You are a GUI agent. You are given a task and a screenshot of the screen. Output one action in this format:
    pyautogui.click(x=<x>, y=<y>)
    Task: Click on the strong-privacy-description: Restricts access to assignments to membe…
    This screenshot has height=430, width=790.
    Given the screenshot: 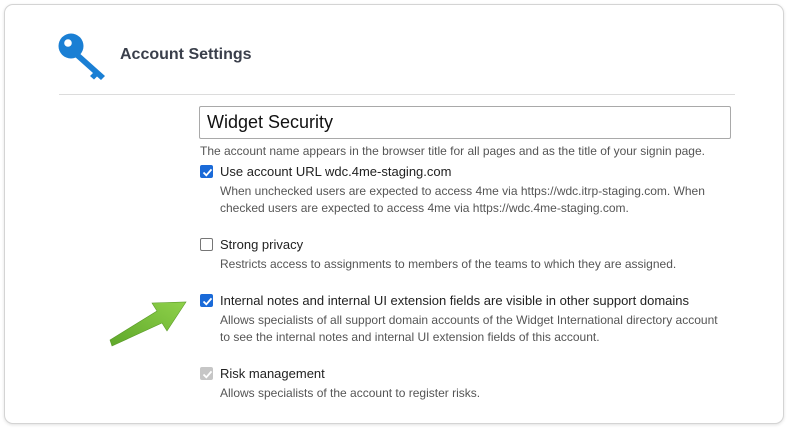 What is the action you would take?
    pyautogui.click(x=448, y=264)
    